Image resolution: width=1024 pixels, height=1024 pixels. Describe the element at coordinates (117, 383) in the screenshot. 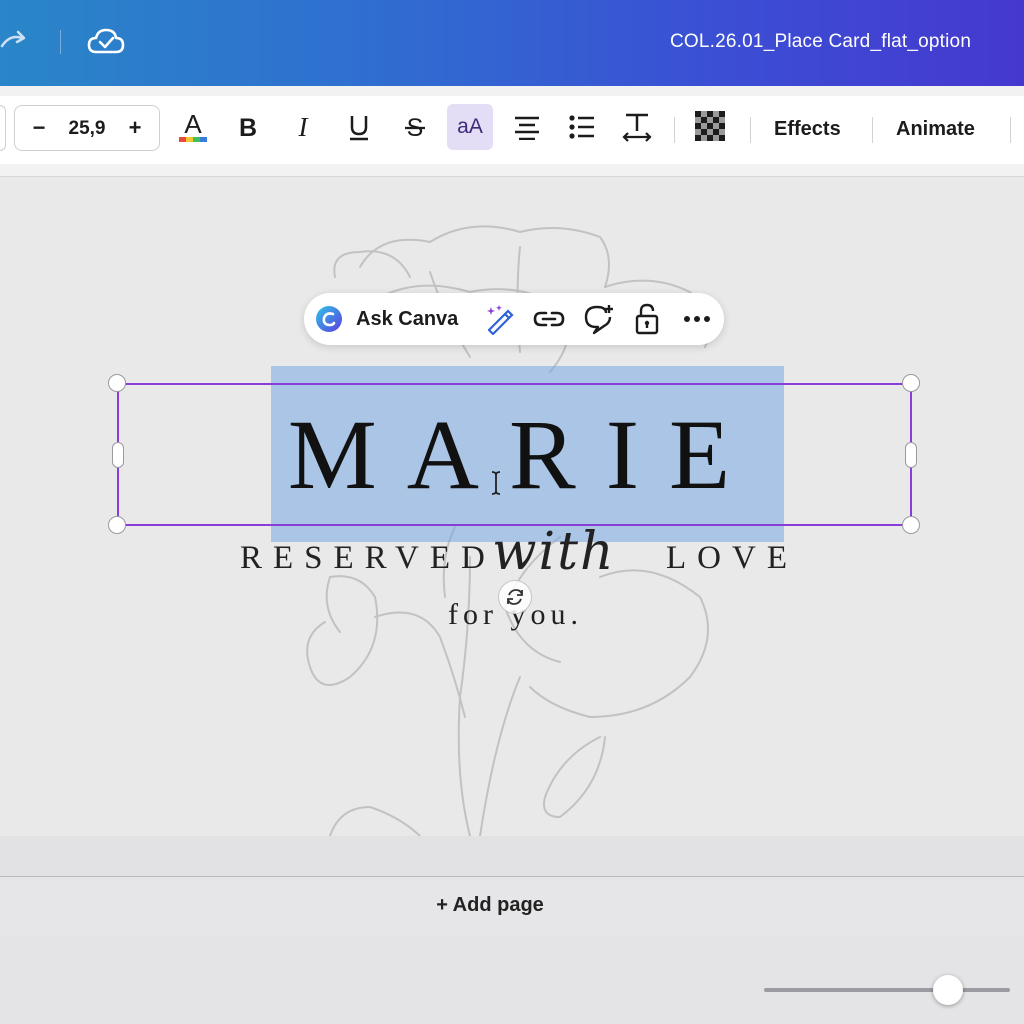

I see `resize-handle-top-left` at that location.